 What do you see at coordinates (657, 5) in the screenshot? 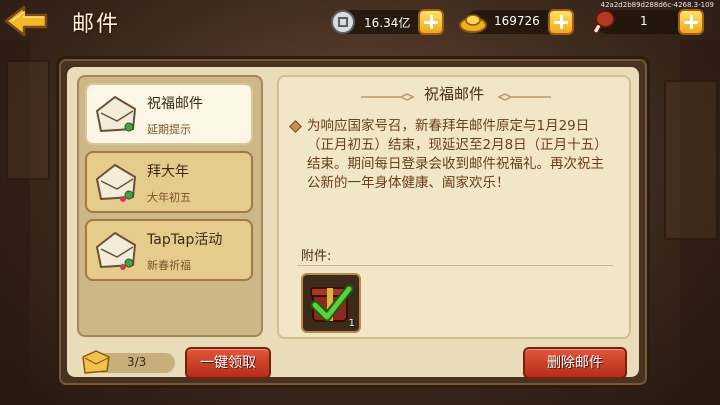
I see `device-id-text: 42a2d2b89d288d6c-4268.3-109` at bounding box center [657, 5].